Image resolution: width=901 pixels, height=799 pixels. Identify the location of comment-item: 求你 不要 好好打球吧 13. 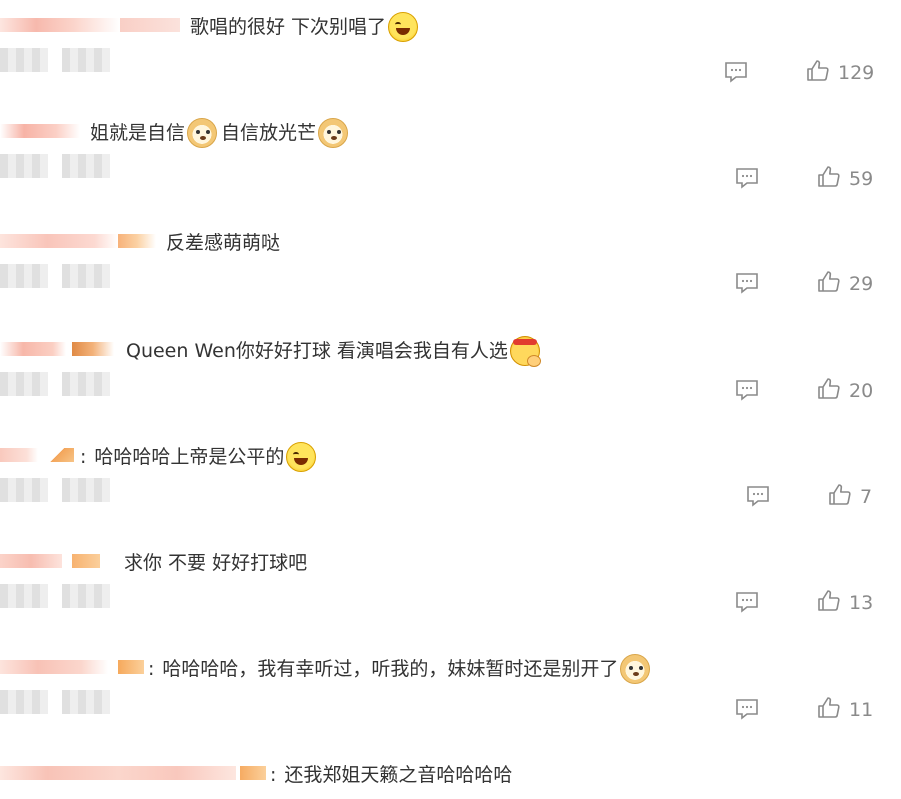
(450, 601).